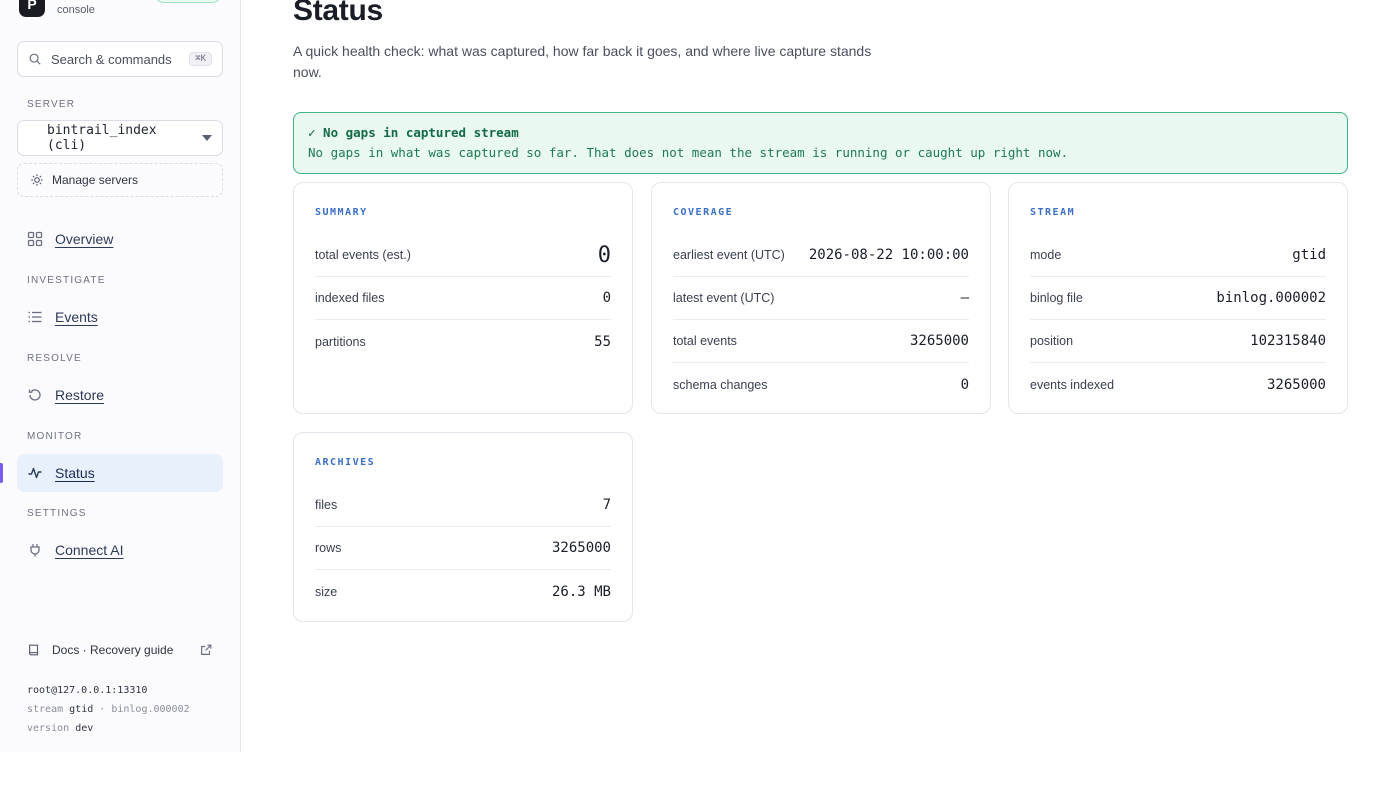 The height and width of the screenshot is (797, 1400). What do you see at coordinates (84, 728) in the screenshot?
I see `version-value: dev` at bounding box center [84, 728].